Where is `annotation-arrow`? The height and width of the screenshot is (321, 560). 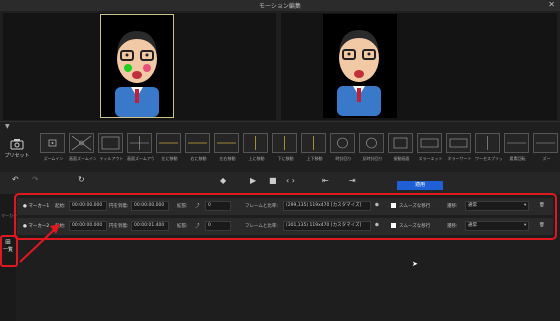 annotation-arrow is located at coordinates (39, 243).